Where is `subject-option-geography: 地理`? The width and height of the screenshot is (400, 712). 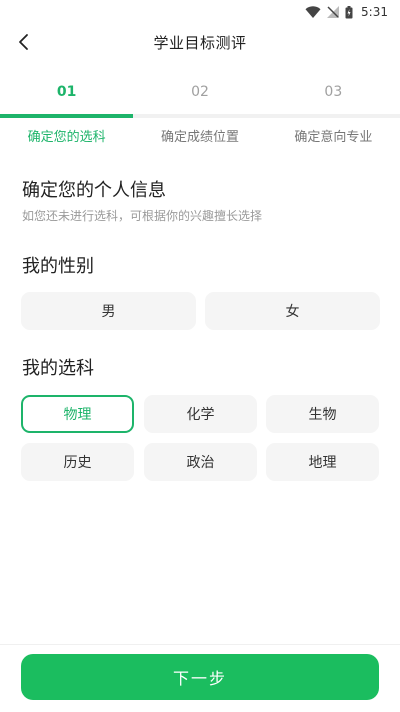
subject-option-geography: 地理 is located at coordinates (322, 462).